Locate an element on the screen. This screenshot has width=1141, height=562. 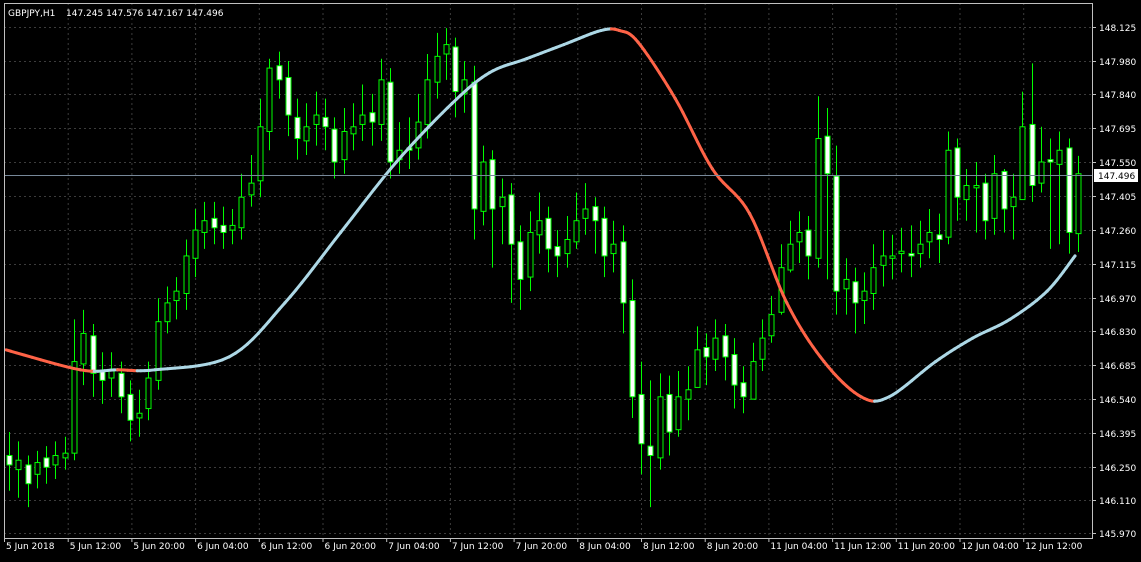
y-tick-label: 147.405 is located at coordinates (1117, 198).